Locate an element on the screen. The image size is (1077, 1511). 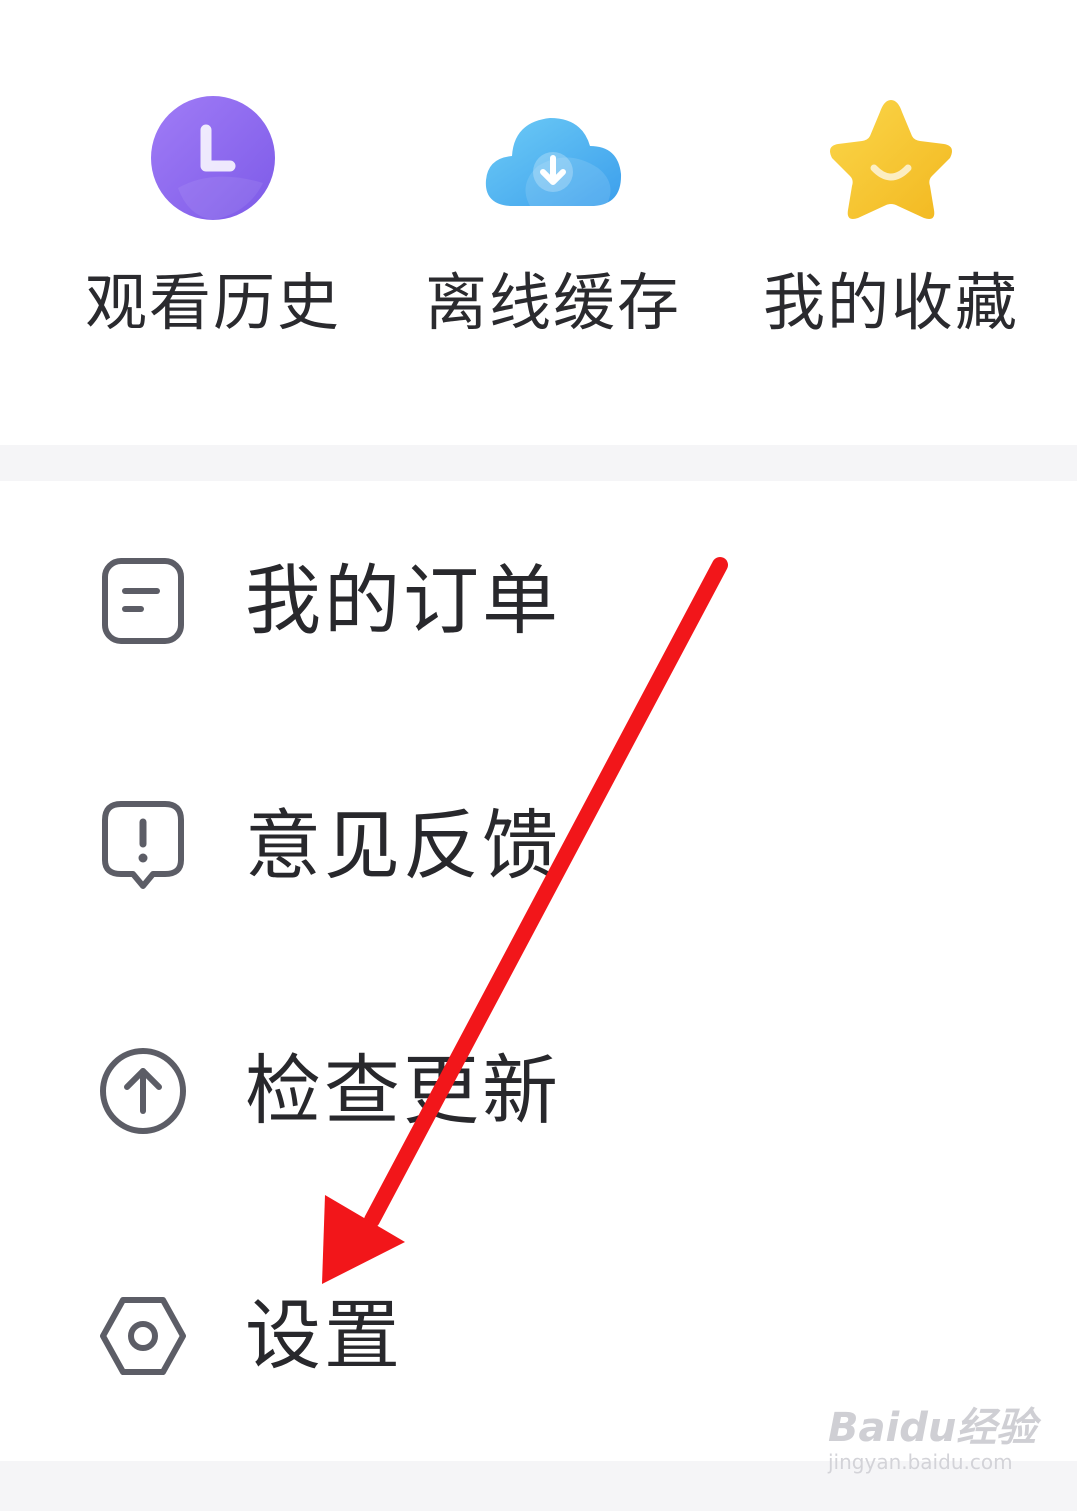
menu-item-feedback: 意见反馈 is located at coordinates (538, 846).